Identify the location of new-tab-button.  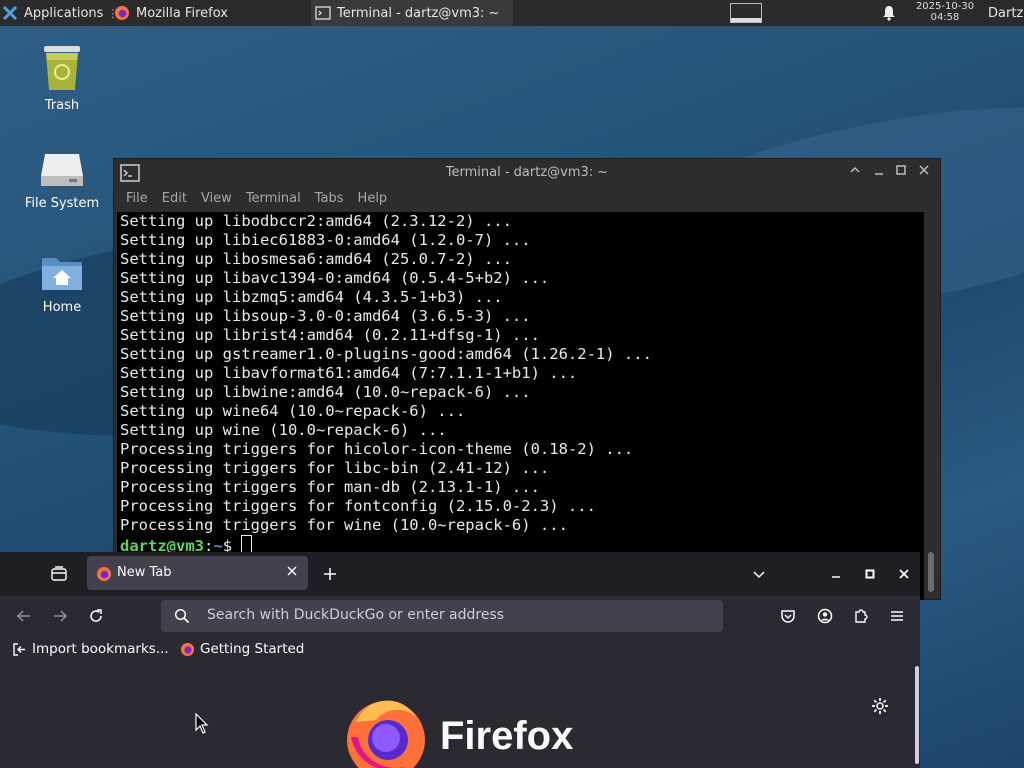
(330, 574).